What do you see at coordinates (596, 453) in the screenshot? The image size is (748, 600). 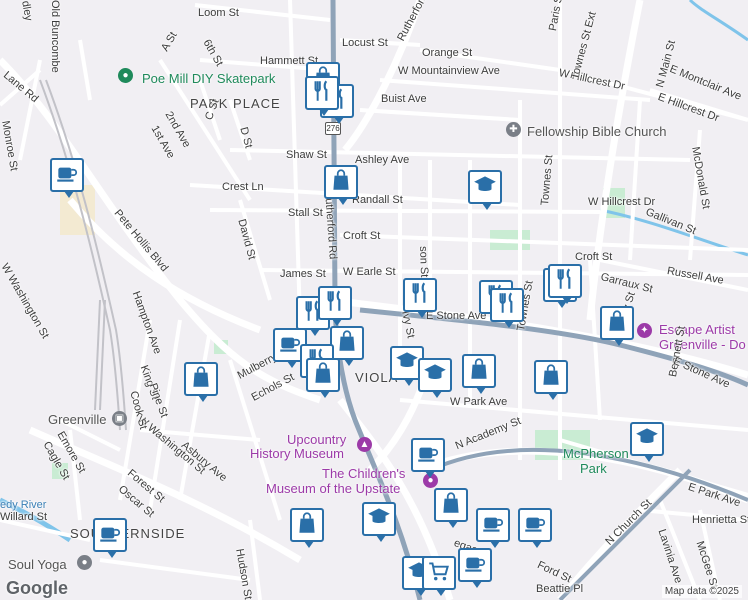 I see `poi-park-1: McPherson` at bounding box center [596, 453].